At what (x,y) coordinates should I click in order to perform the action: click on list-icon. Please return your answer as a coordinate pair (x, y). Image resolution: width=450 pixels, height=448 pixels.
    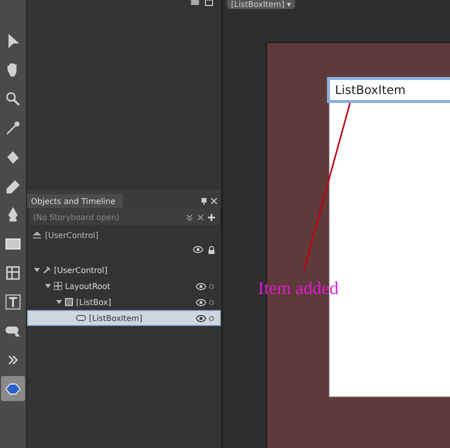
    Looking at the image, I should click on (69, 302).